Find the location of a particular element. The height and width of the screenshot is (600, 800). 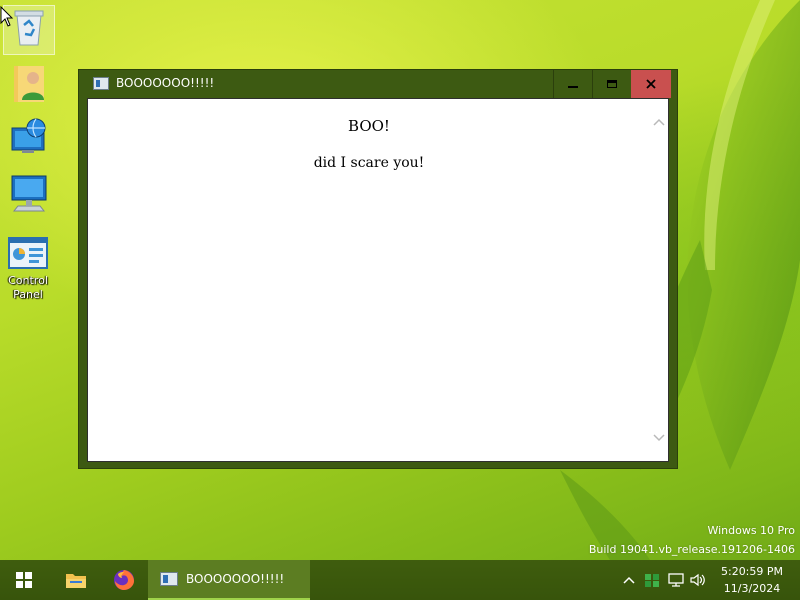

network-globe-icon is located at coordinates (29, 137).